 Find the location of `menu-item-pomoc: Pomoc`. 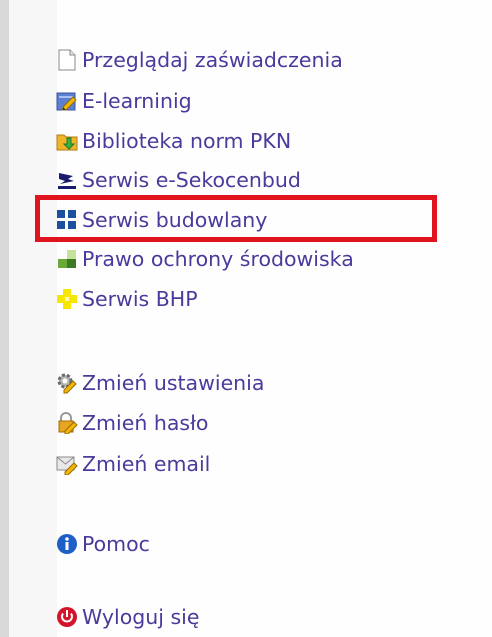

menu-item-pomoc: Pomoc is located at coordinates (103, 544).